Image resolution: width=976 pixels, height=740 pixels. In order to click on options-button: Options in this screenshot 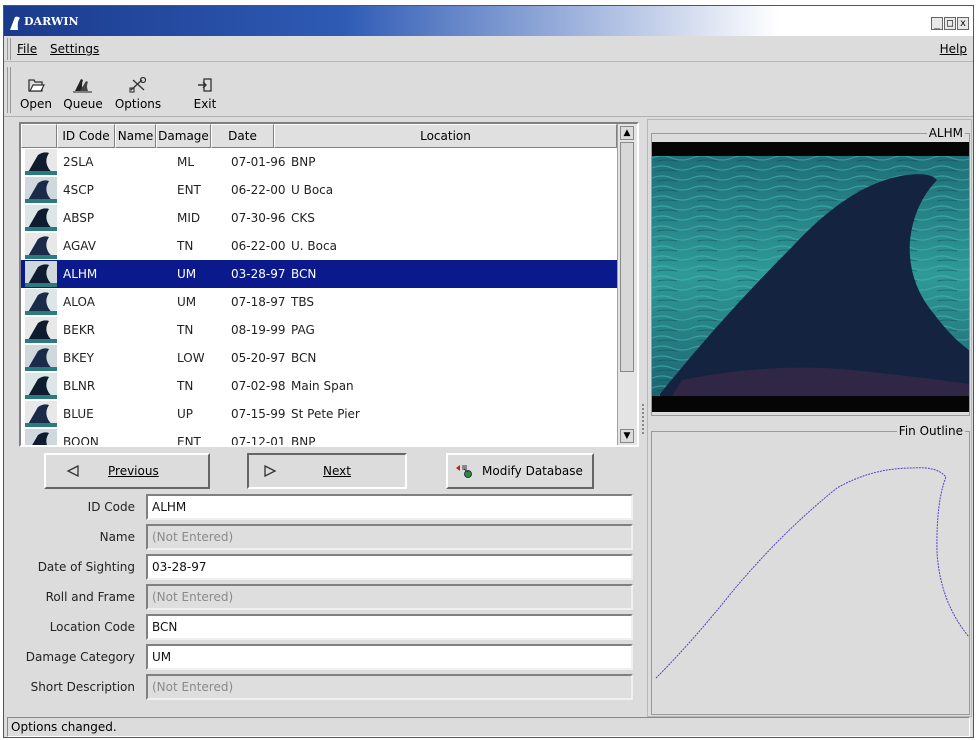, I will do `click(138, 94)`.